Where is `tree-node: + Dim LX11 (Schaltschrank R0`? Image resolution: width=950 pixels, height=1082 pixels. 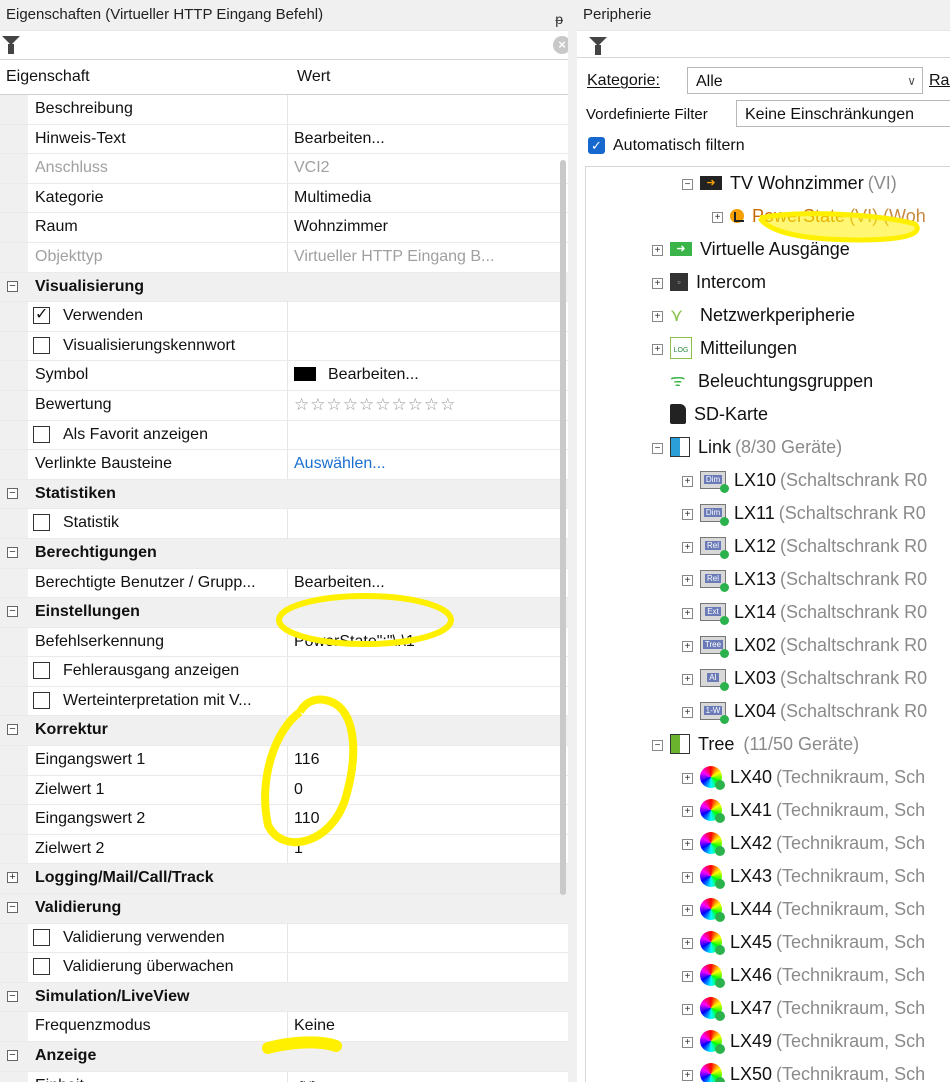 tree-node: + Dim LX11 (Schaltschrank R0 is located at coordinates (804, 513).